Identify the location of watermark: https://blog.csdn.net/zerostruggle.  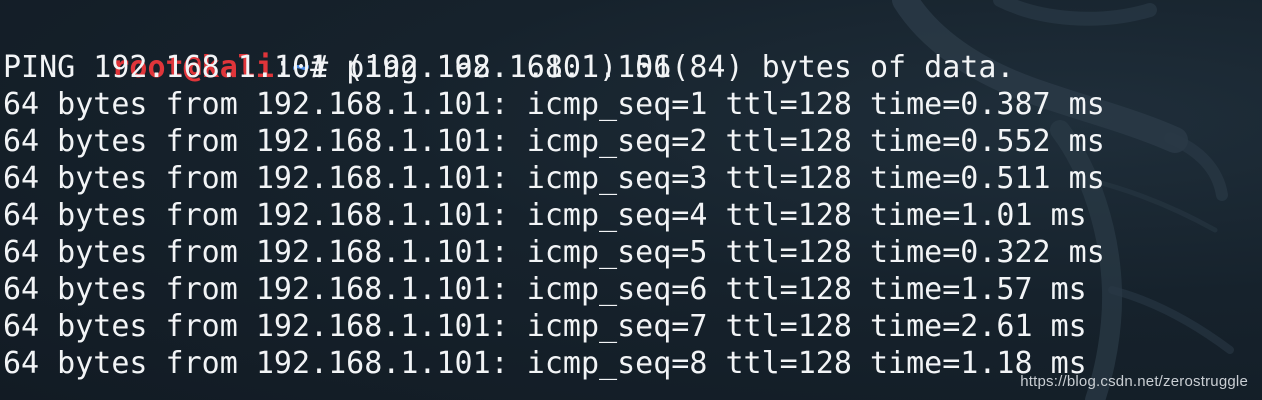
(1134, 381).